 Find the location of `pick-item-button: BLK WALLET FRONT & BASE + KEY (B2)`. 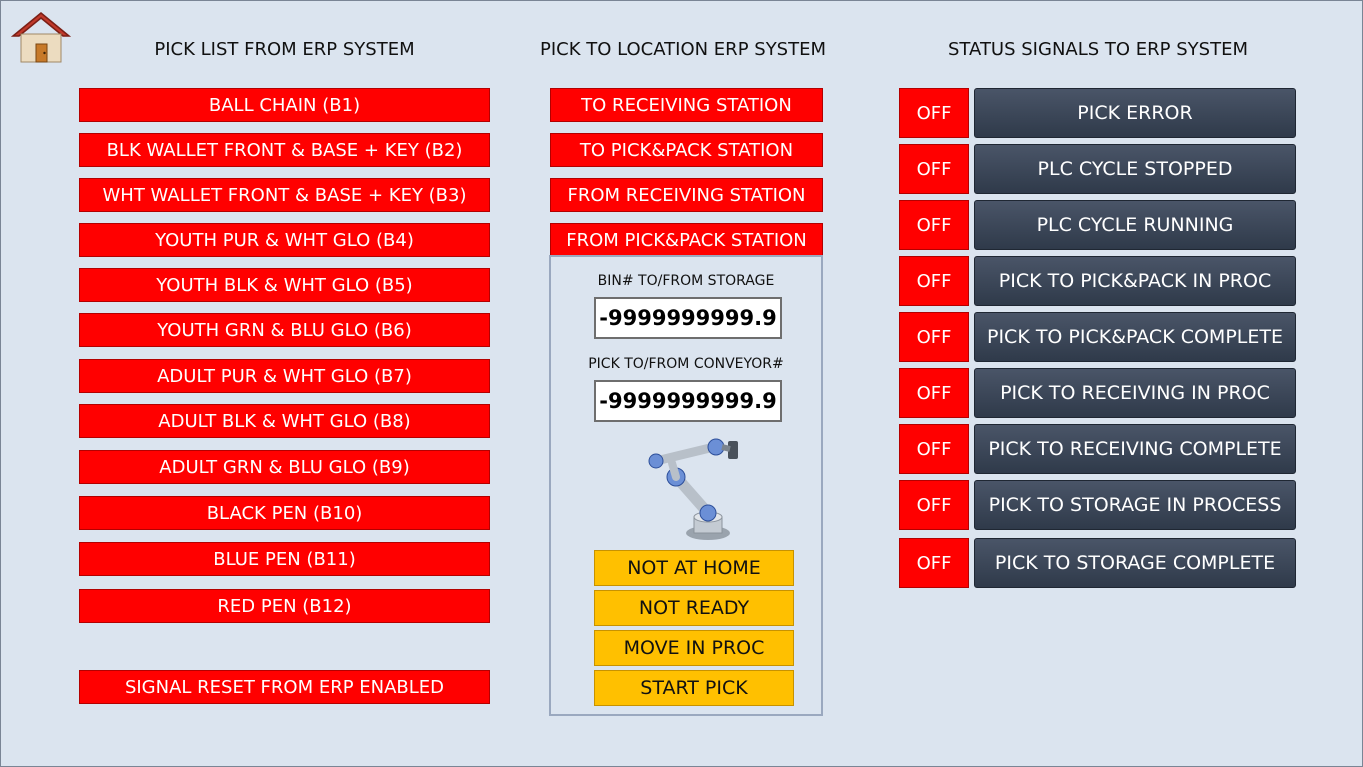

pick-item-button: BLK WALLET FRONT & BASE + KEY (B2) is located at coordinates (284, 150).